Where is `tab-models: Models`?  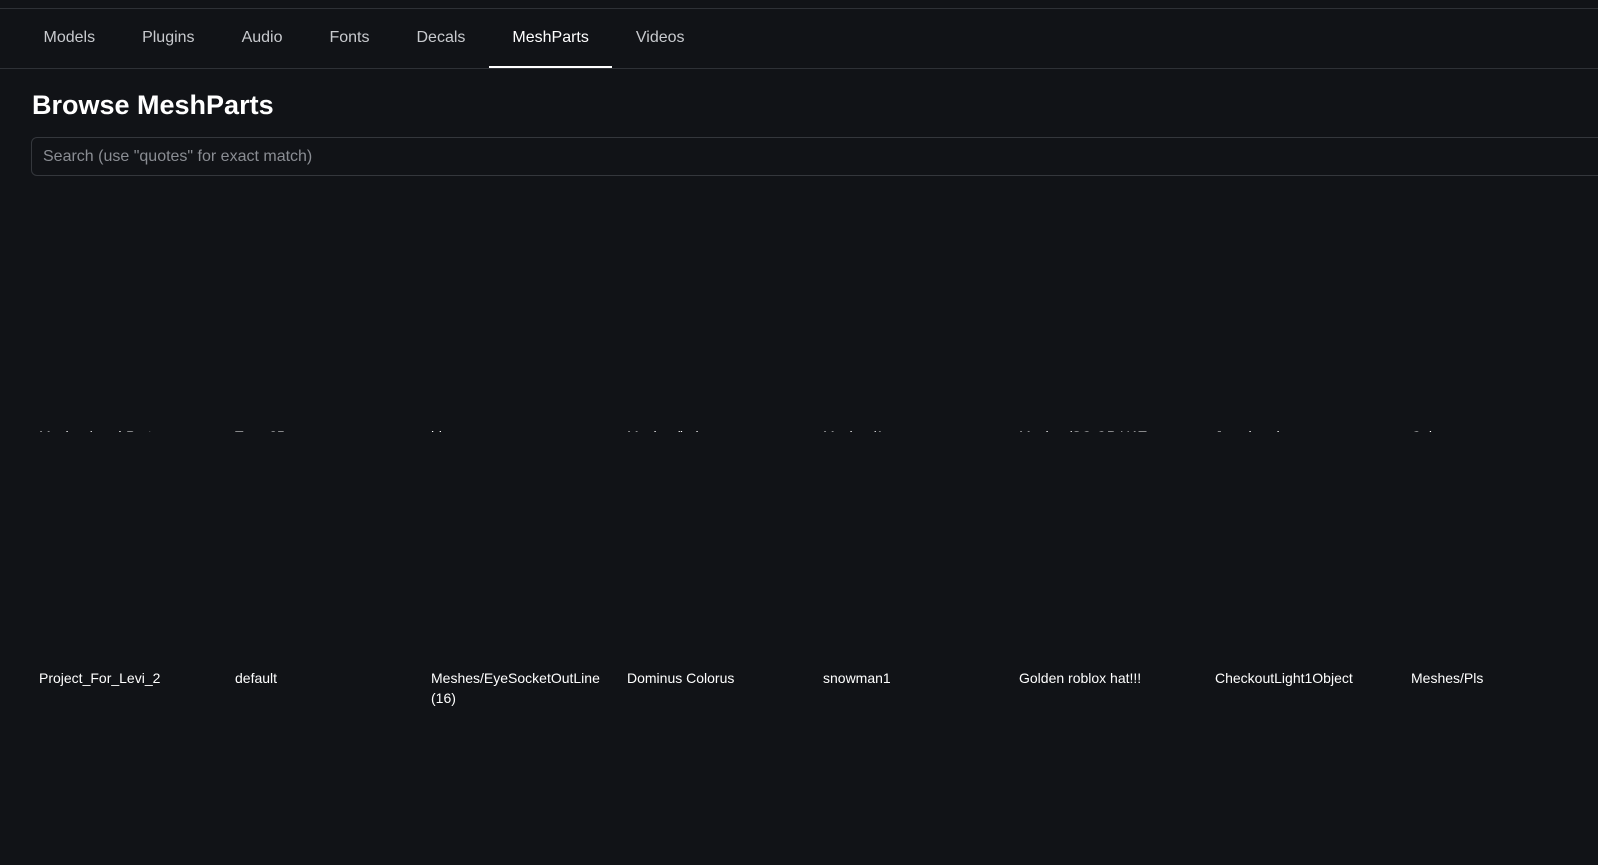
tab-models: Models is located at coordinates (69, 38).